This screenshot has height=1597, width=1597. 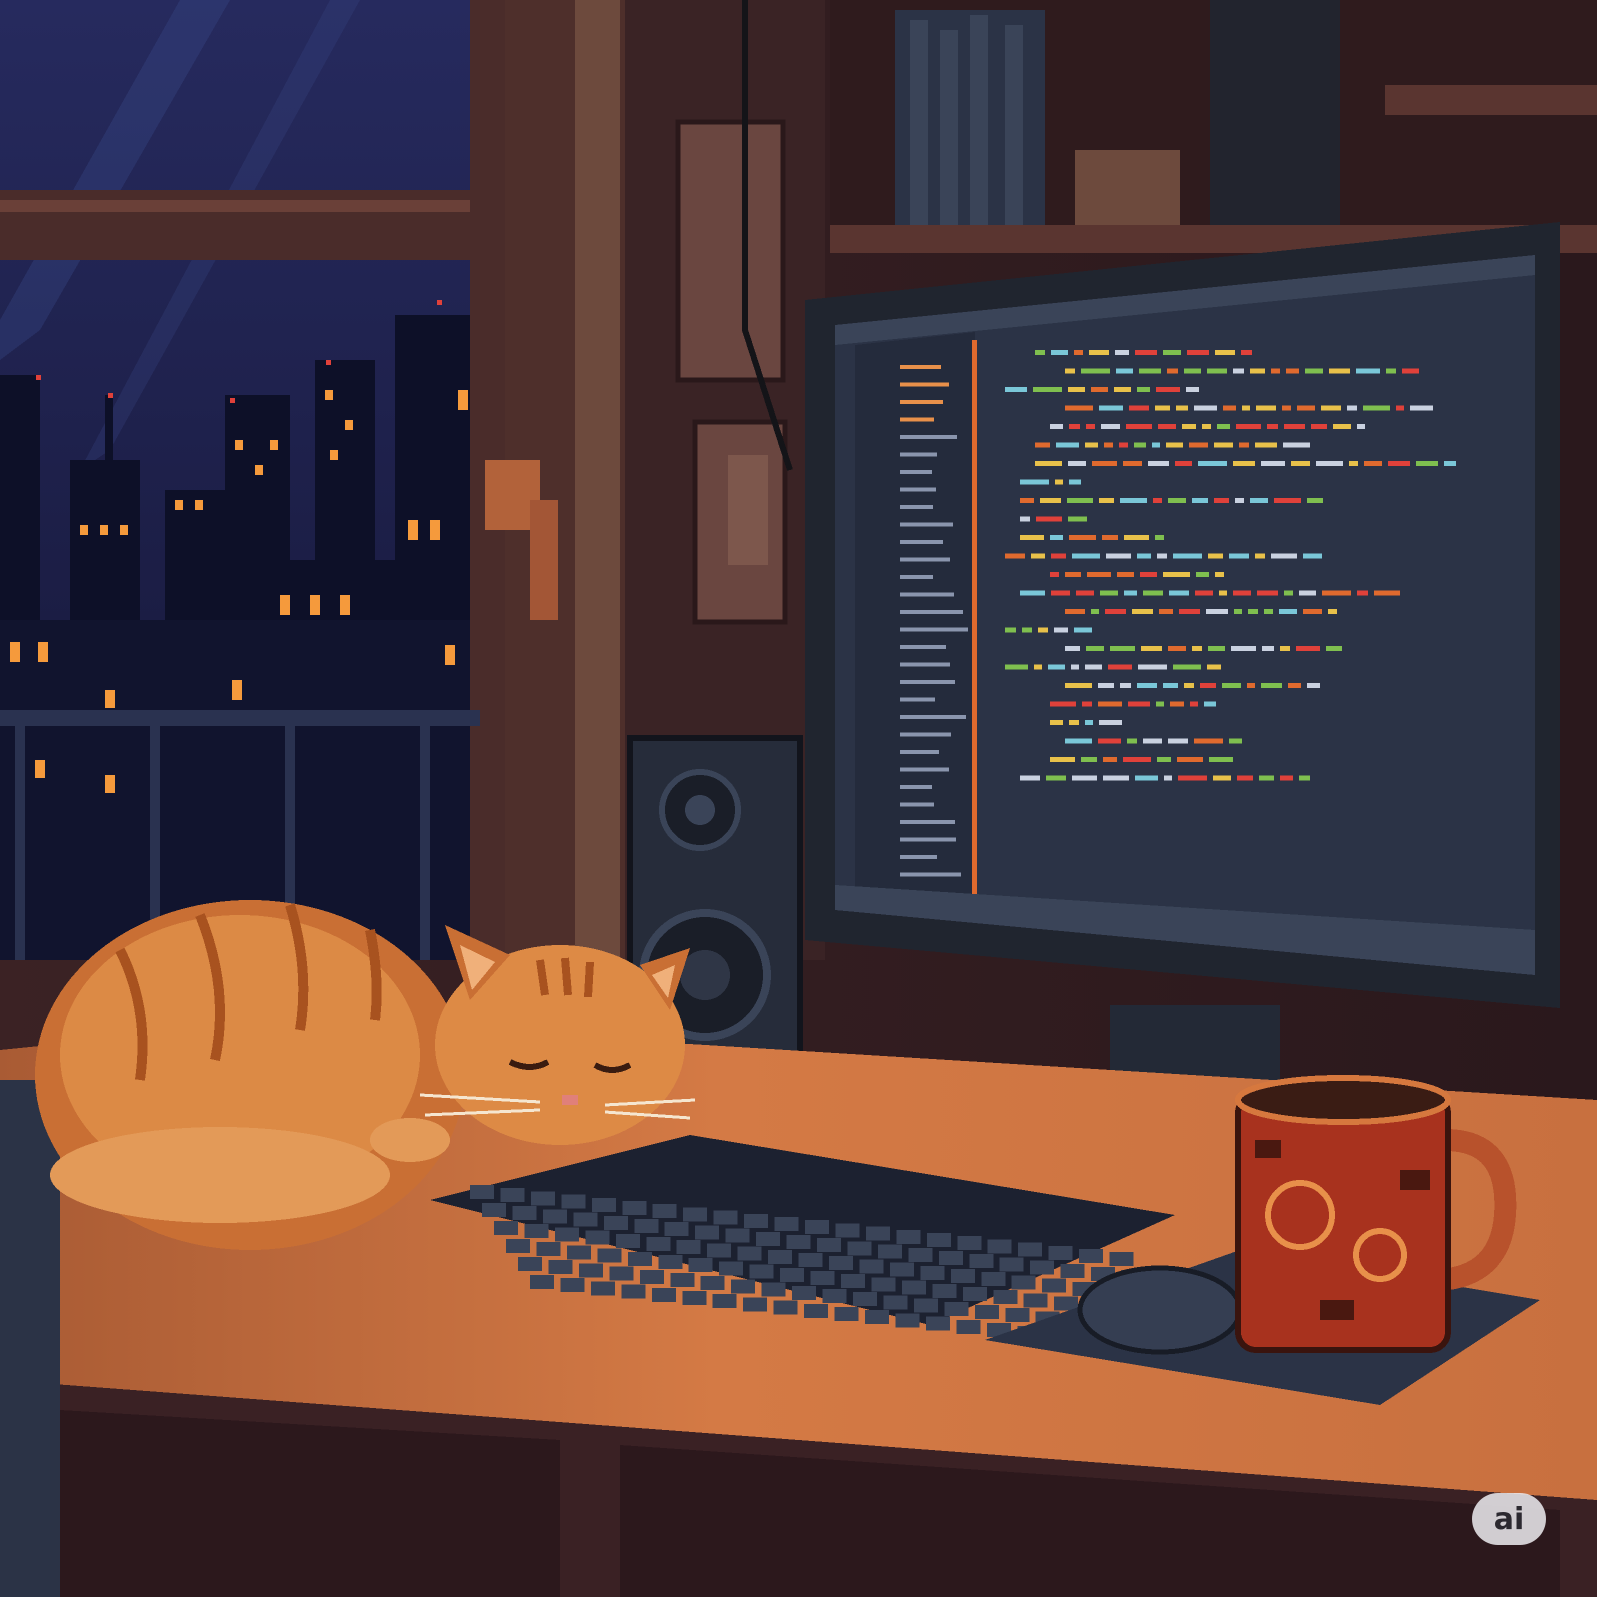 What do you see at coordinates (1213, 126) in the screenshot?
I see `bookshelf` at bounding box center [1213, 126].